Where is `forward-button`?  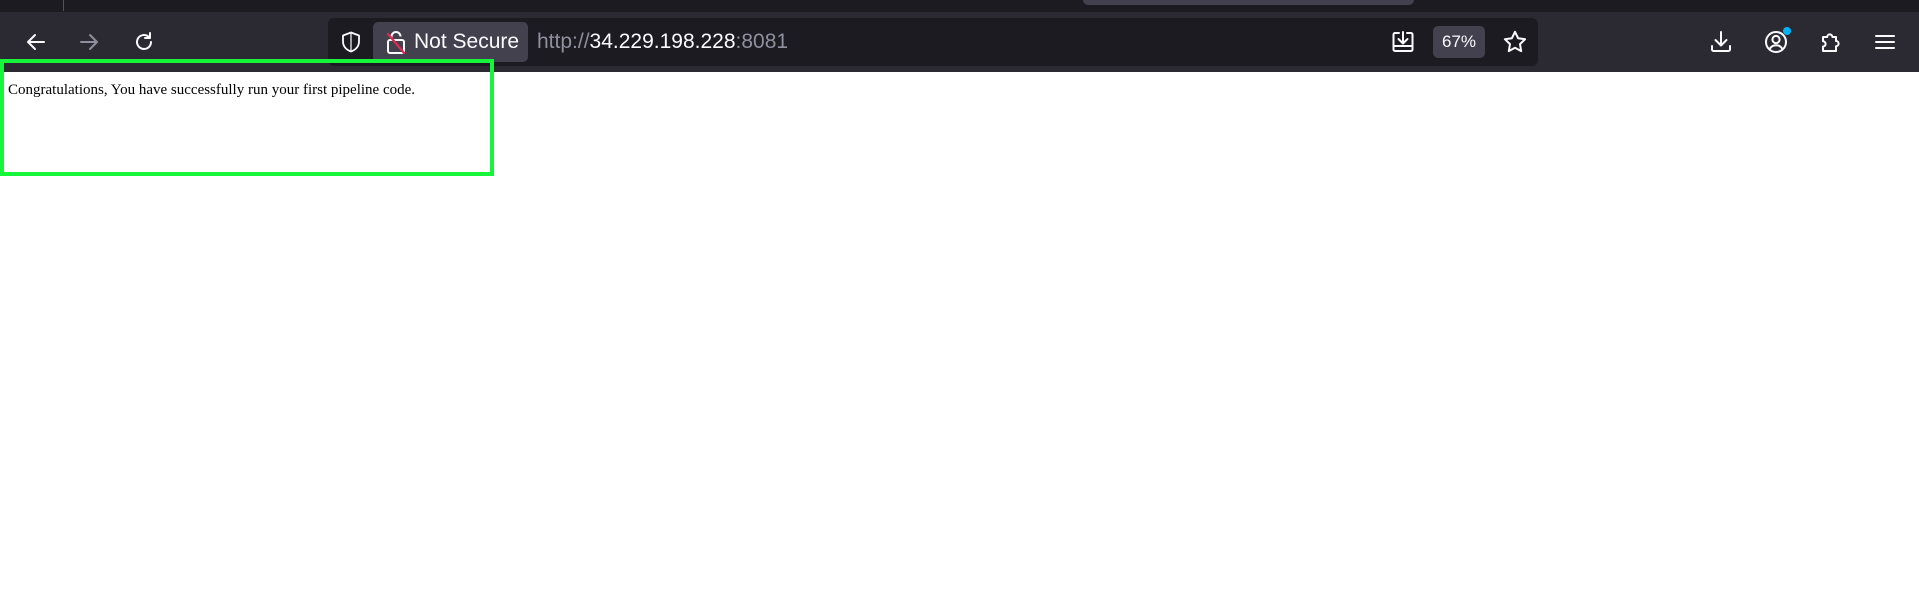
forward-button is located at coordinates (89, 42).